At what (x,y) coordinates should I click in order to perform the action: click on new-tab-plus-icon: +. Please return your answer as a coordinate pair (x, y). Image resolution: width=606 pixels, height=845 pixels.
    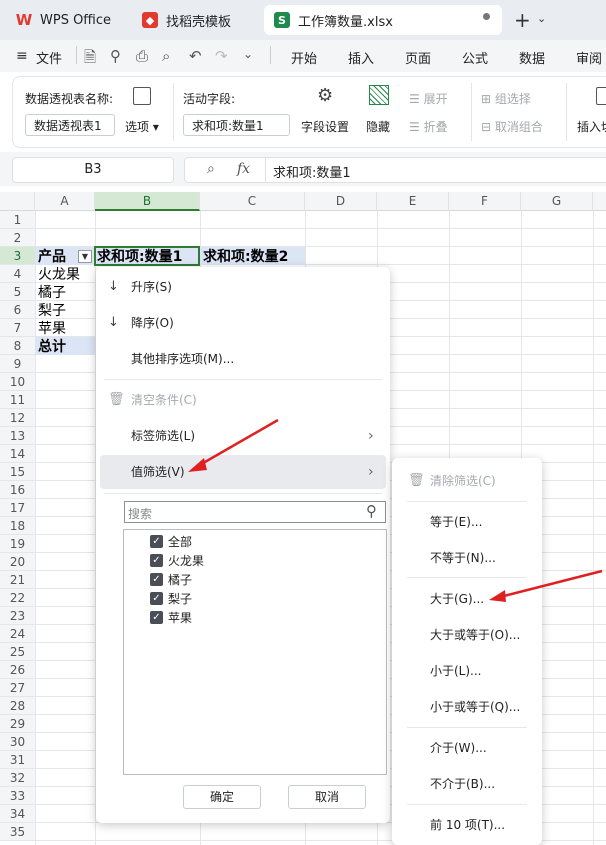
    Looking at the image, I should click on (522, 20).